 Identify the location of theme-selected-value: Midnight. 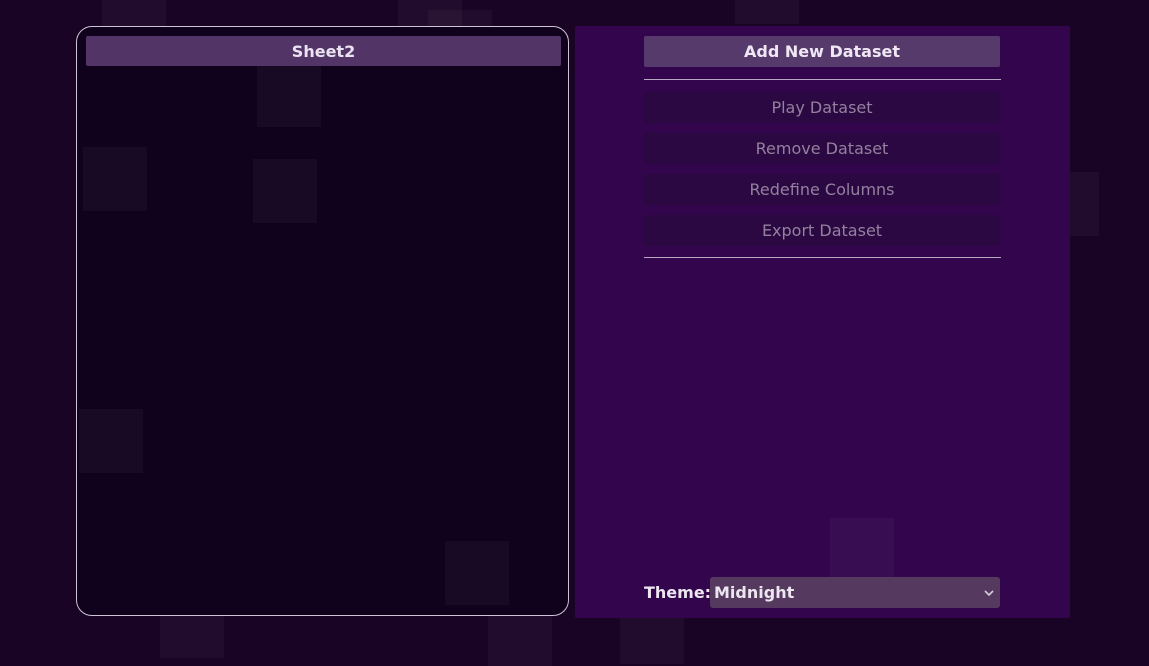
(754, 592).